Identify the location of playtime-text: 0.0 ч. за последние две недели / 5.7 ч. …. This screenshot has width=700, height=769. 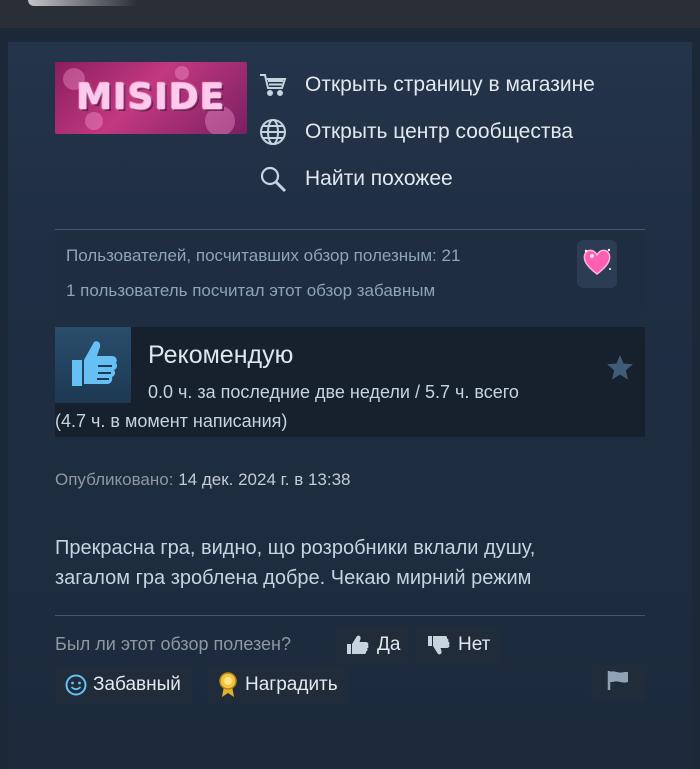
(333, 392).